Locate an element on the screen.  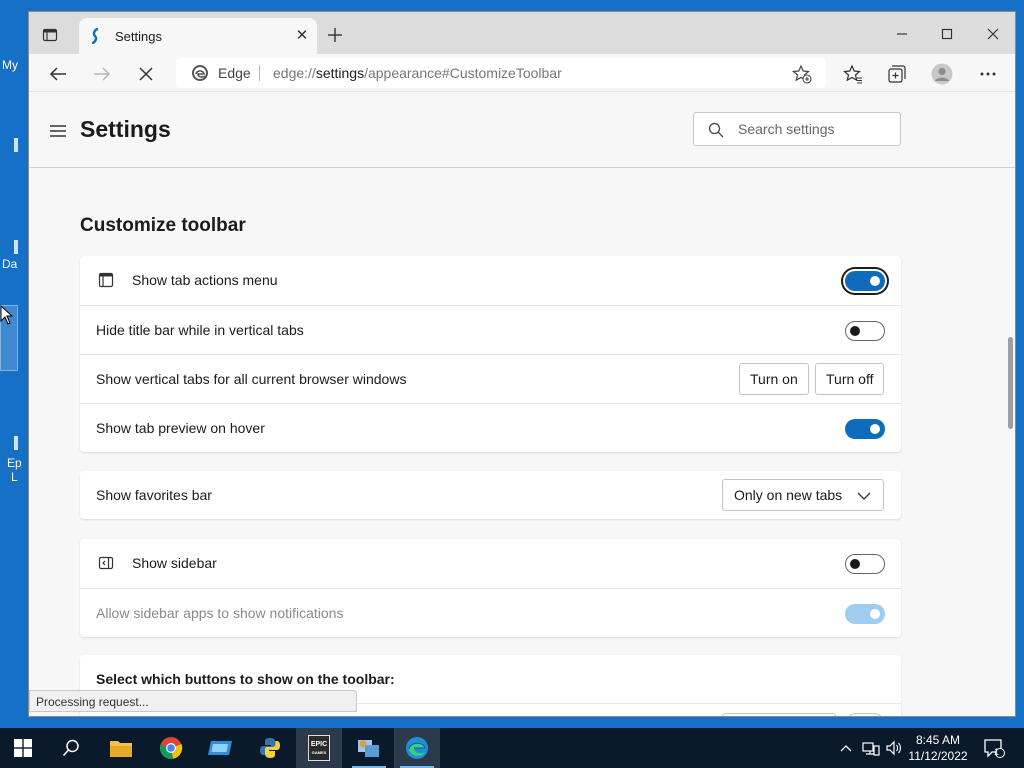
clock-date: 11/12/2022 is located at coordinates (938, 756).